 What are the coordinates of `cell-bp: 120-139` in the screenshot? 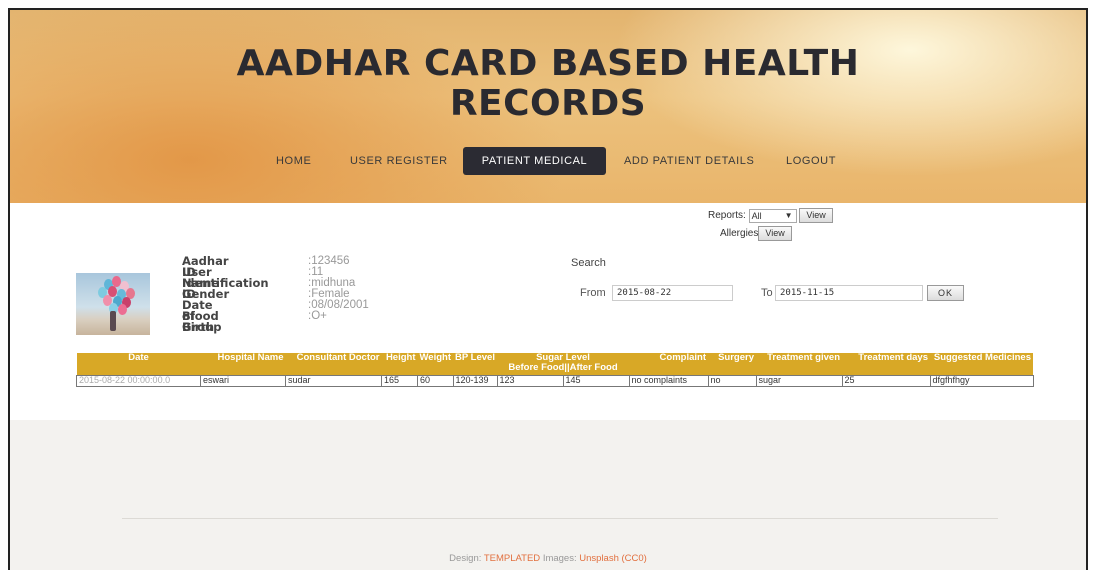 It's located at (475, 380).